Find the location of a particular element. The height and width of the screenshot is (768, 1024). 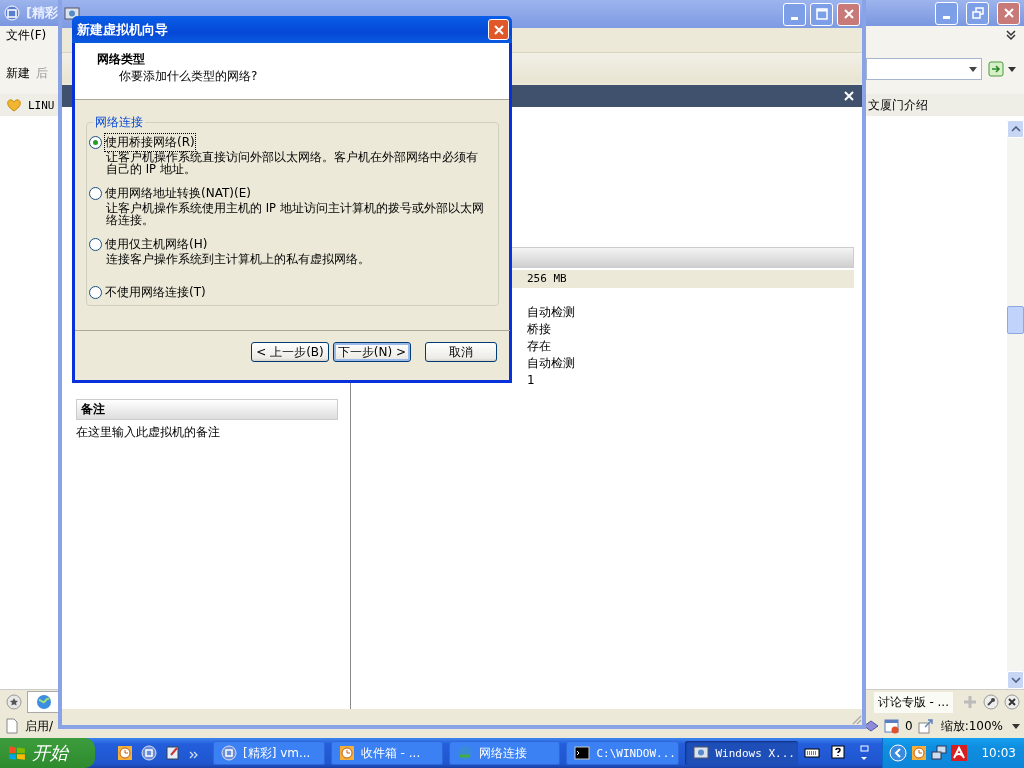

maximize-button is located at coordinates (821, 14).